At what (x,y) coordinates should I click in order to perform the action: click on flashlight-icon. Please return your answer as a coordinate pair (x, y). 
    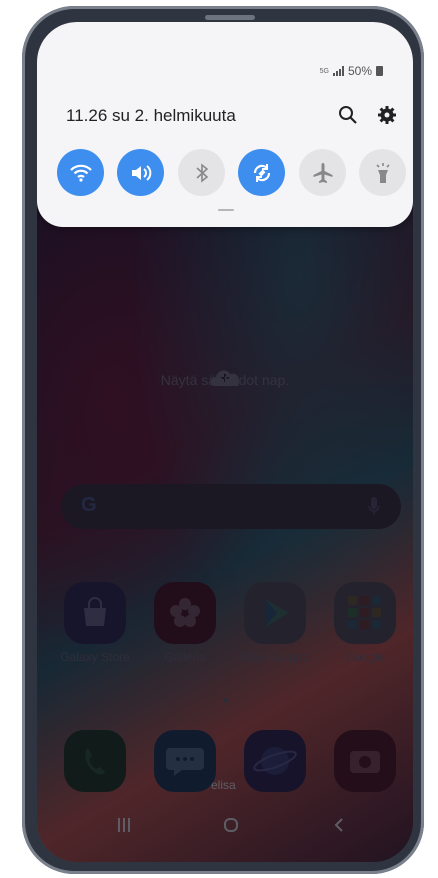
    Looking at the image, I should click on (382, 172).